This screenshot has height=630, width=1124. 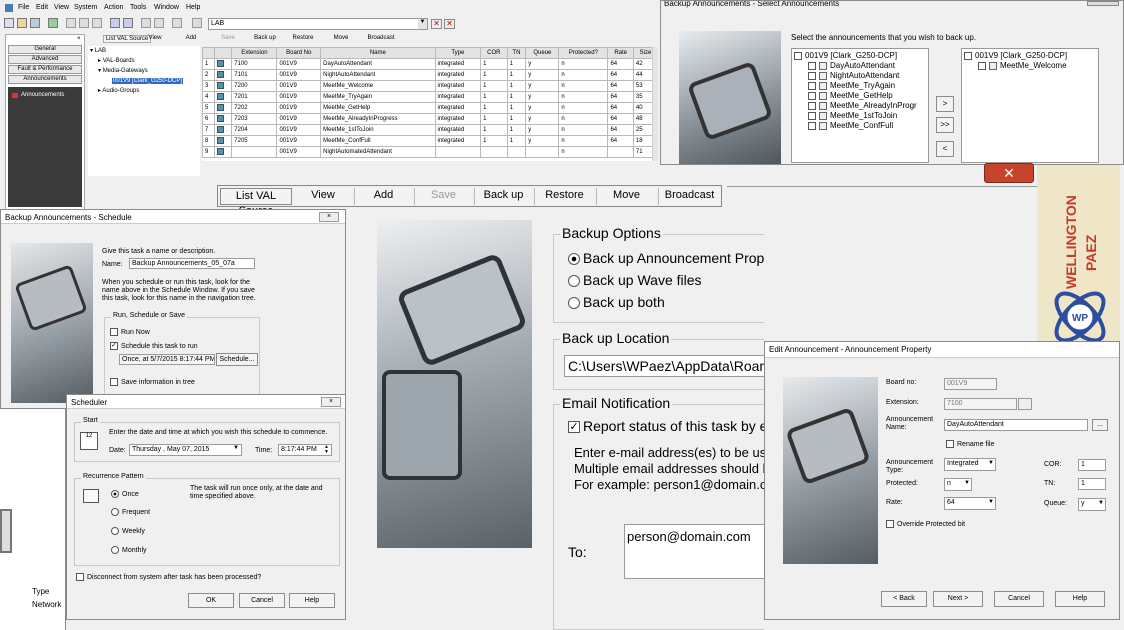 I want to click on run-now-checkbox: Run Now, so click(x=130, y=332).